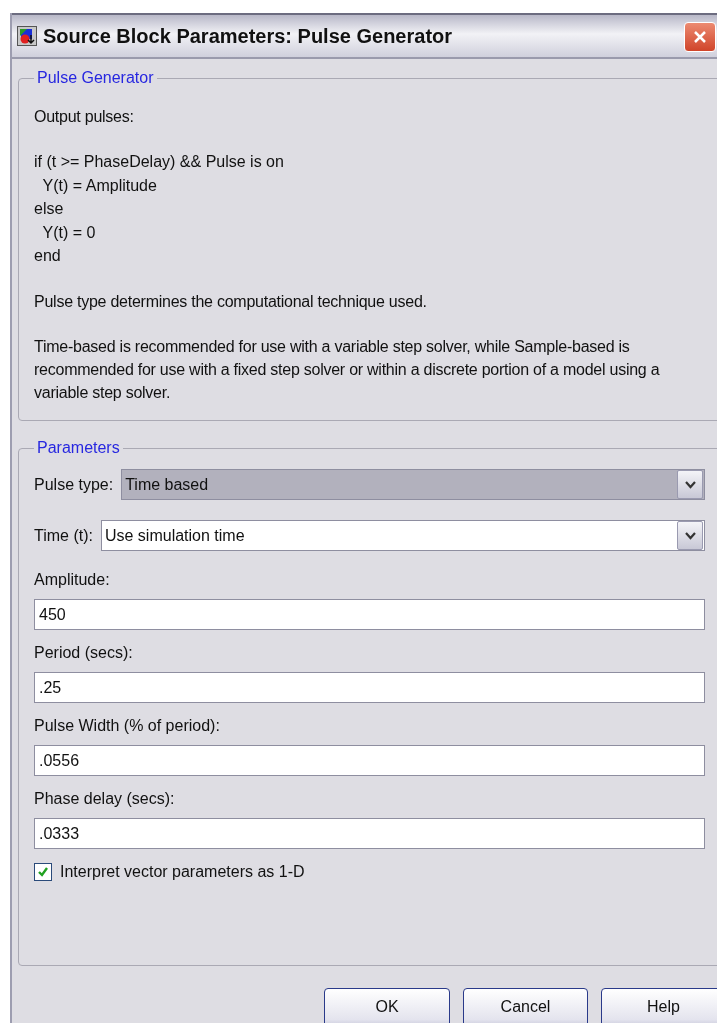 The width and height of the screenshot is (717, 1023). Describe the element at coordinates (159, 162) in the screenshot. I see `code-line: if (t >= PhaseDelay) && Pulse is on` at that location.